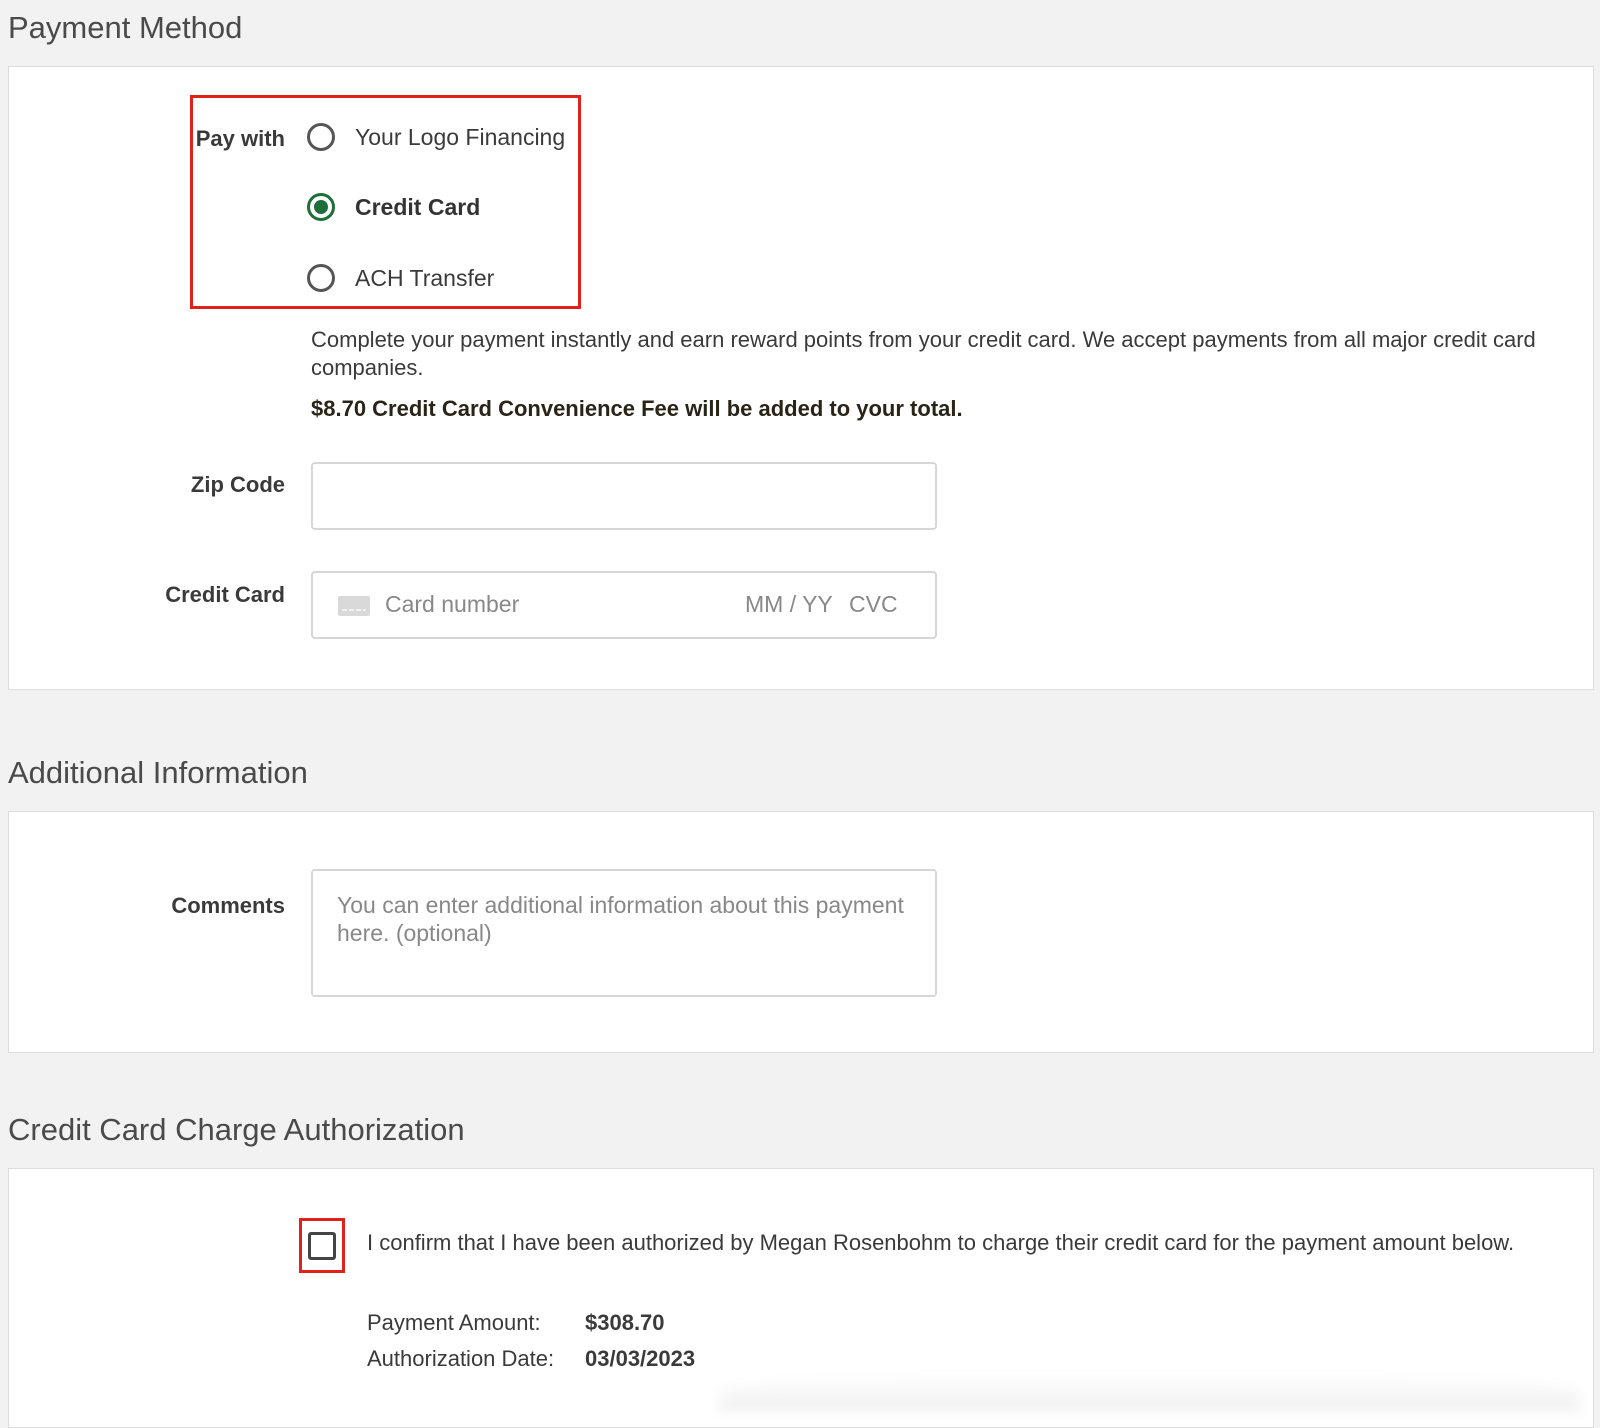 The width and height of the screenshot is (1600, 1428). What do you see at coordinates (425, 277) in the screenshot?
I see `radio-label: ACH Transfer` at bounding box center [425, 277].